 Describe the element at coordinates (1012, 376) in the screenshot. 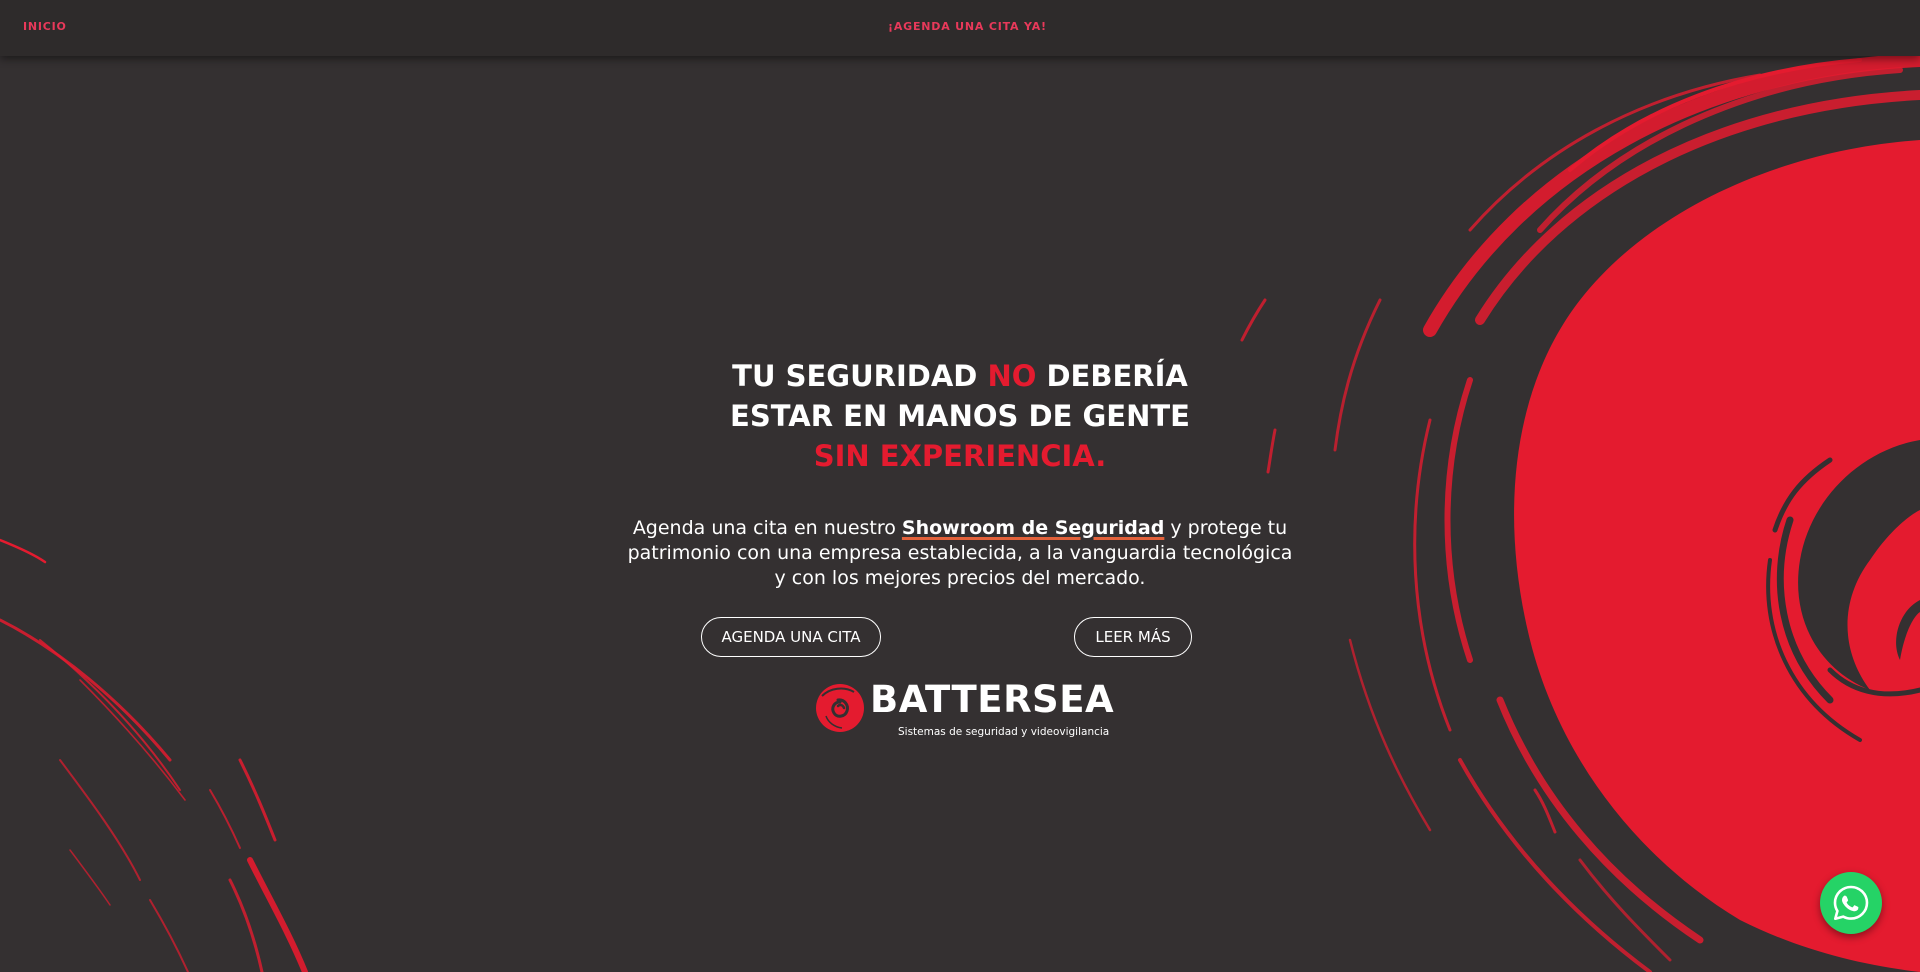

I see `headline-highlight-no: NO` at that location.